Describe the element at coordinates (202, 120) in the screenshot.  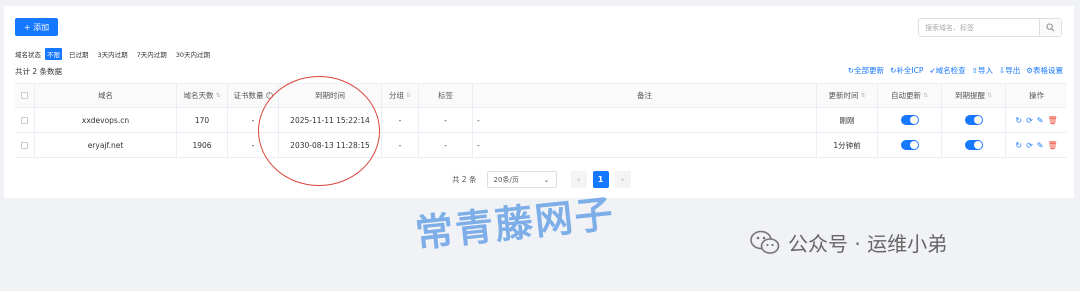
I see `days-cell: 170` at that location.